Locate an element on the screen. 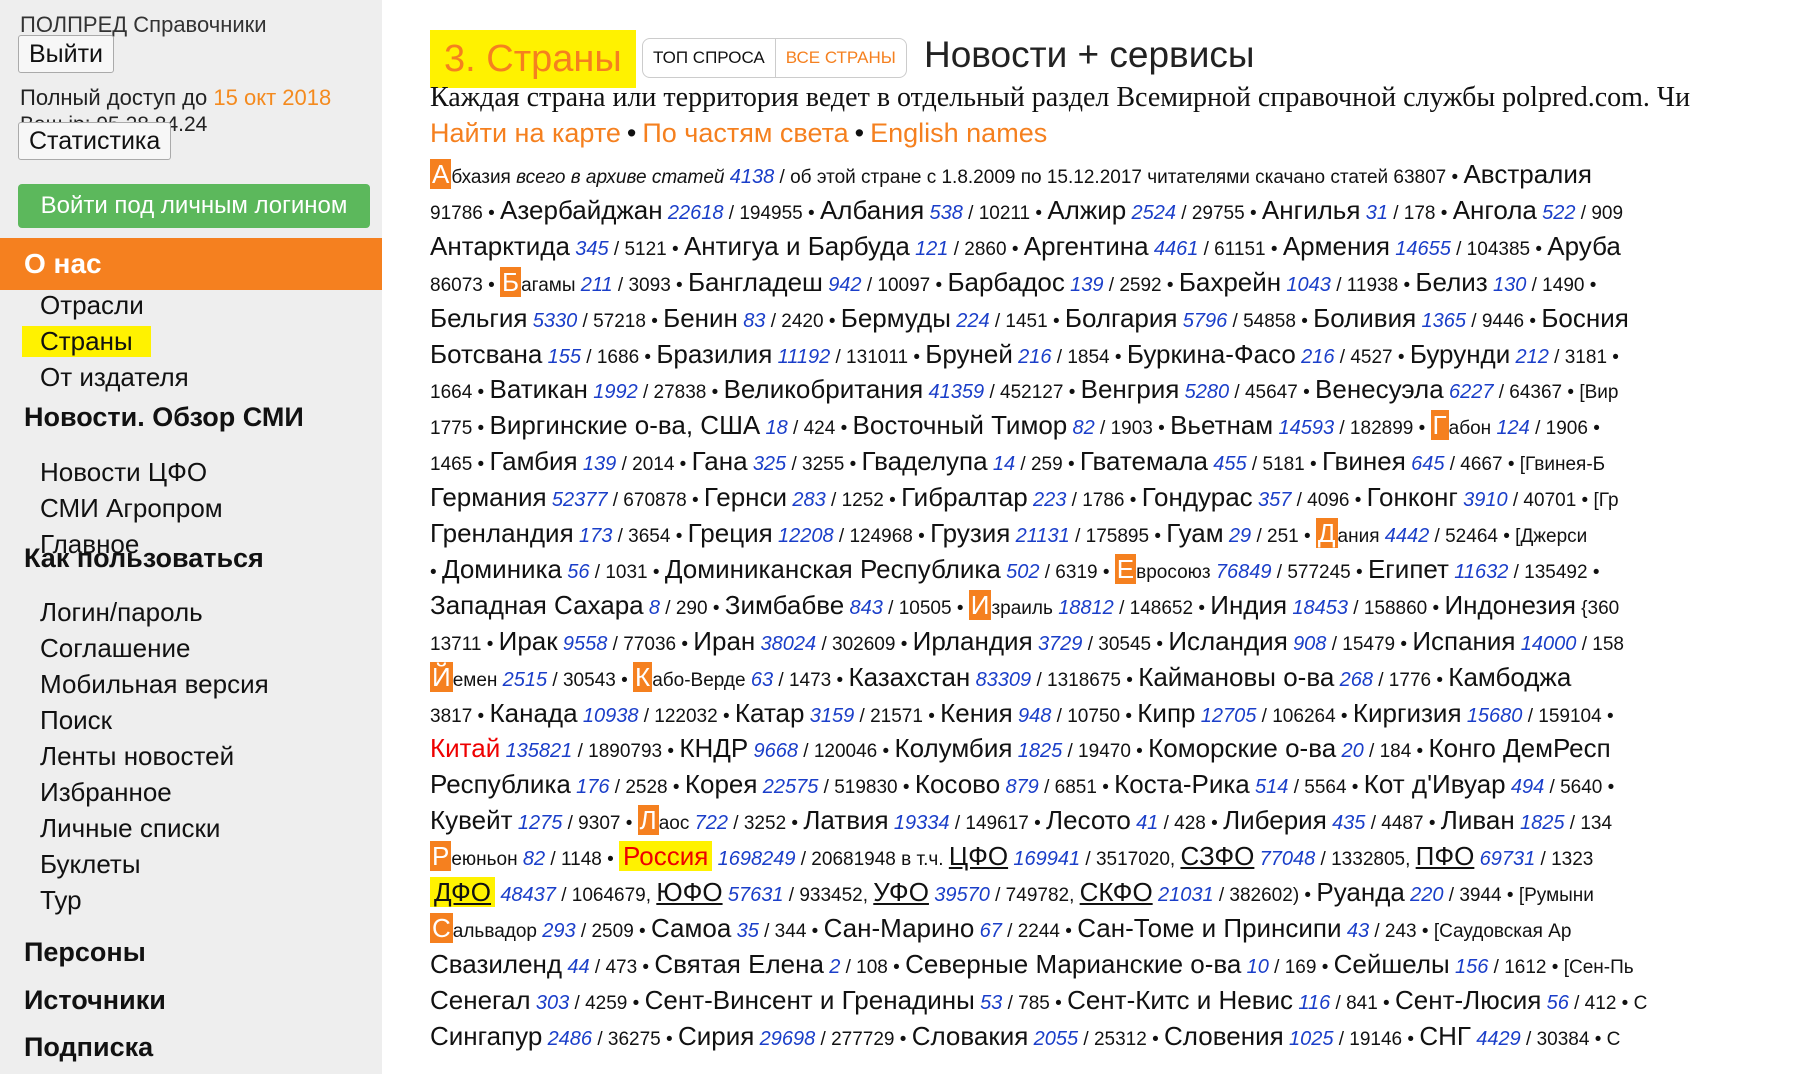 This screenshot has width=1804, height=1074. article-count-link: 357 is located at coordinates (1274, 500).